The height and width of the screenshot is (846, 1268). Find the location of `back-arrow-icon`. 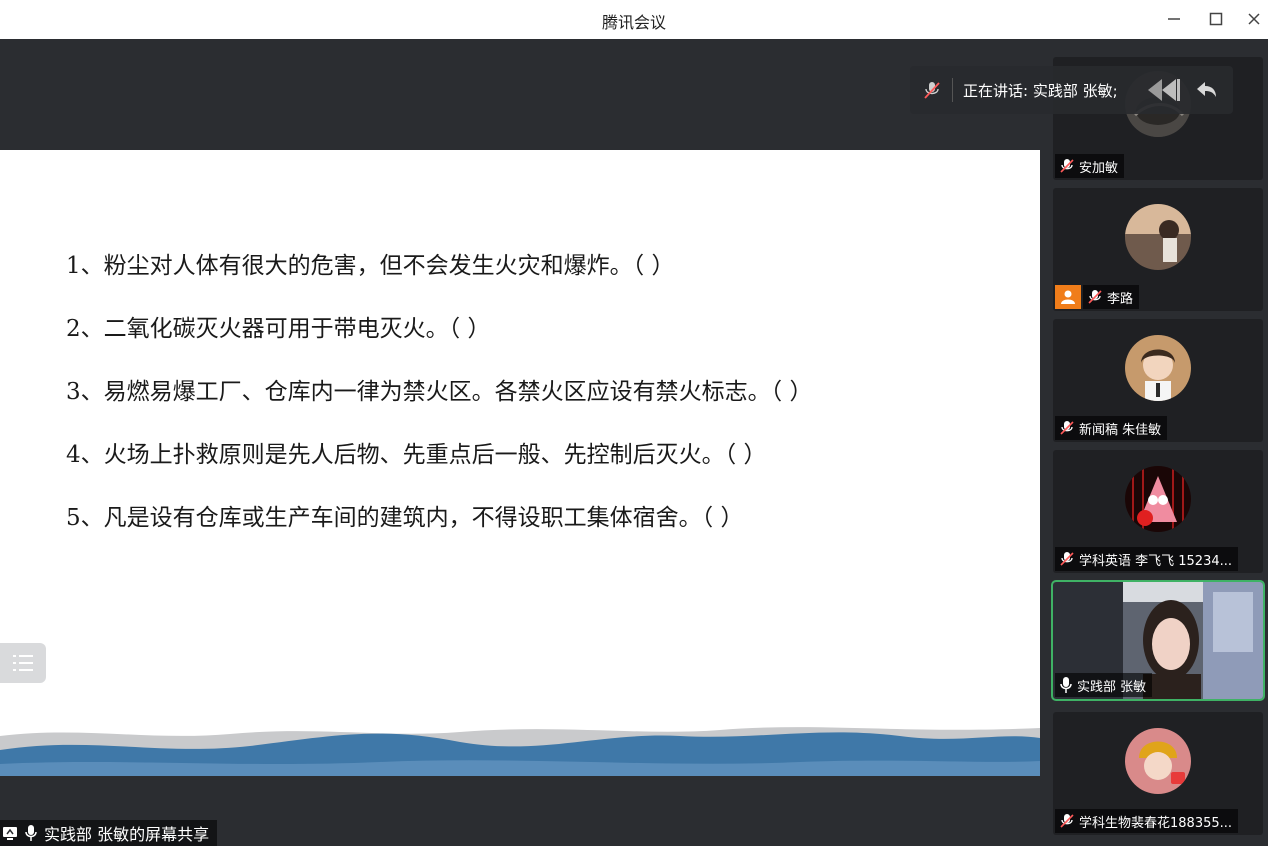

back-arrow-icon is located at coordinates (1206, 90).